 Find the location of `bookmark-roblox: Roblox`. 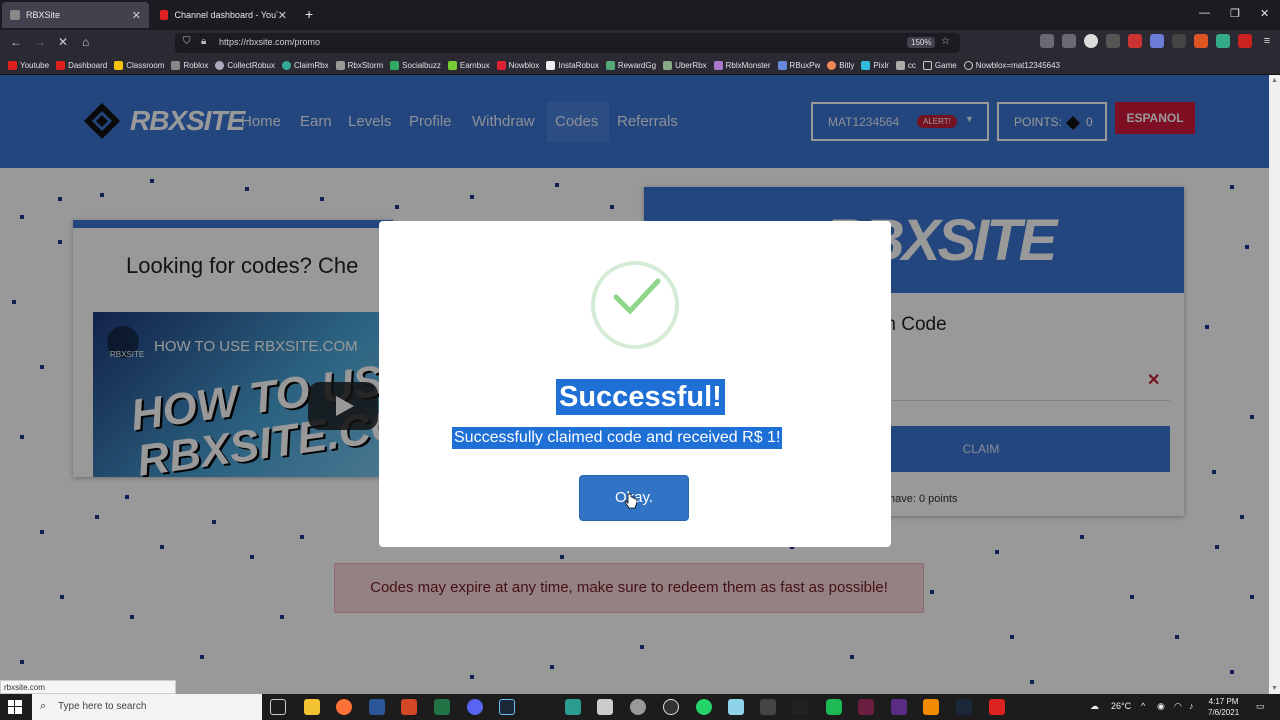

bookmark-roblox: Roblox is located at coordinates (189, 65).